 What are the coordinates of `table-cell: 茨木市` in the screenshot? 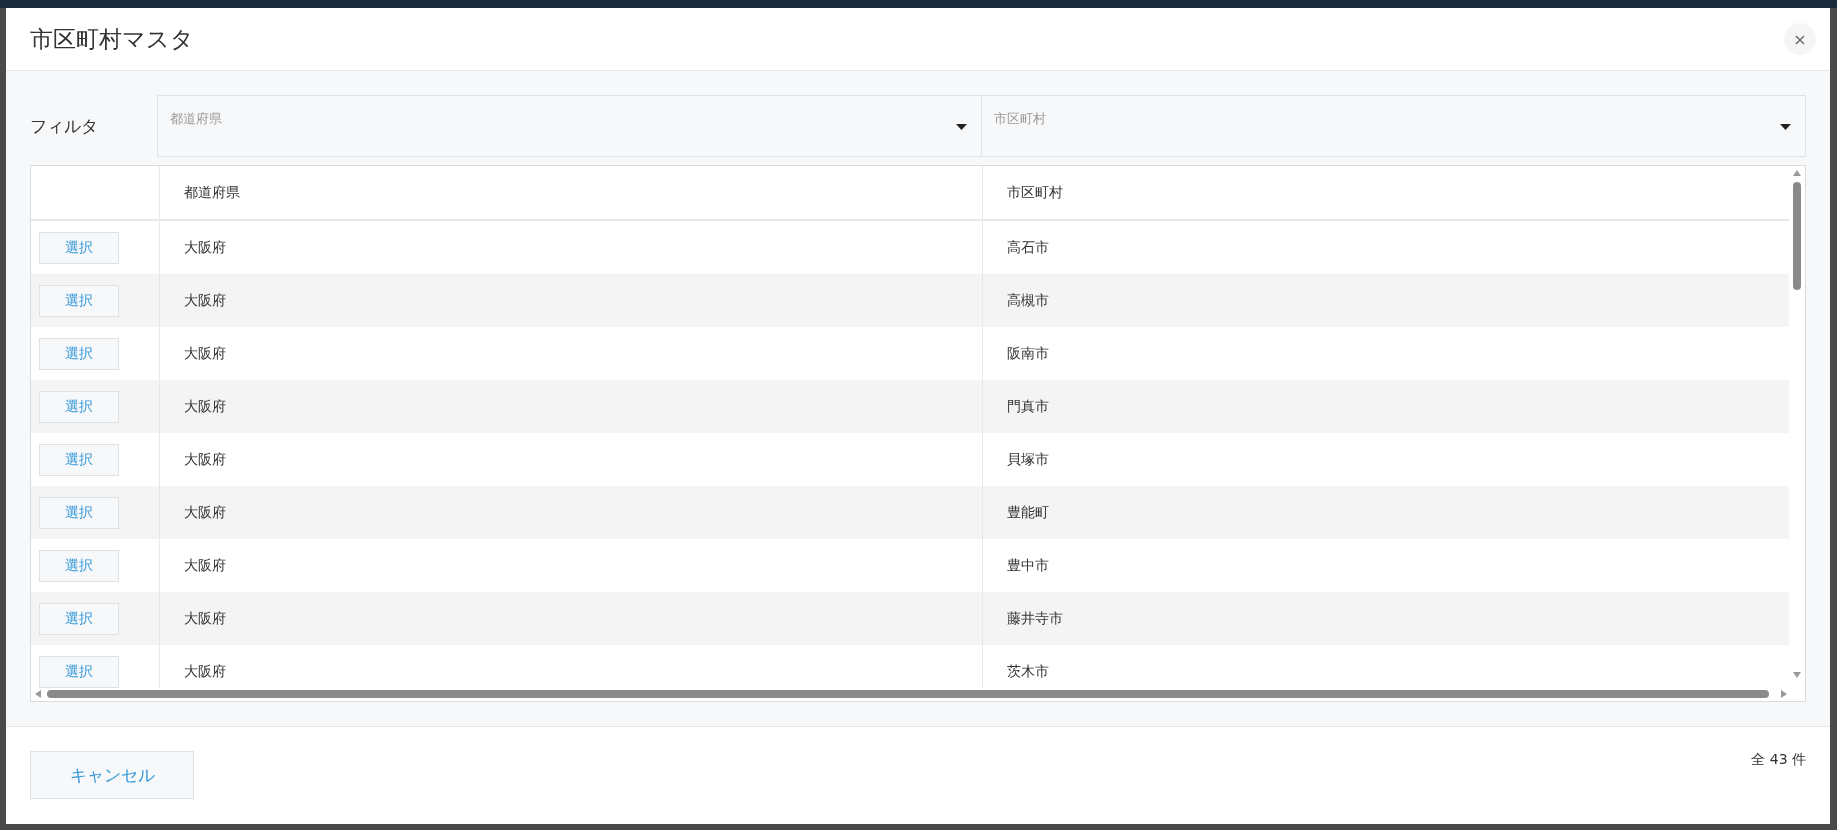 It's located at (1028, 671).